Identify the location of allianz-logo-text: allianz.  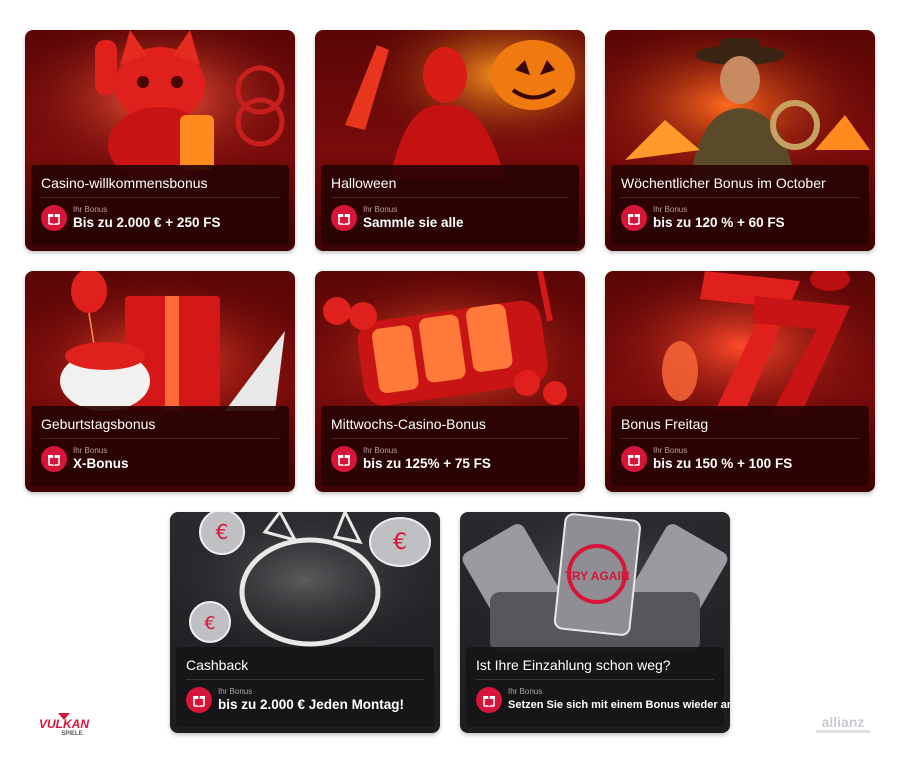
(843, 722).